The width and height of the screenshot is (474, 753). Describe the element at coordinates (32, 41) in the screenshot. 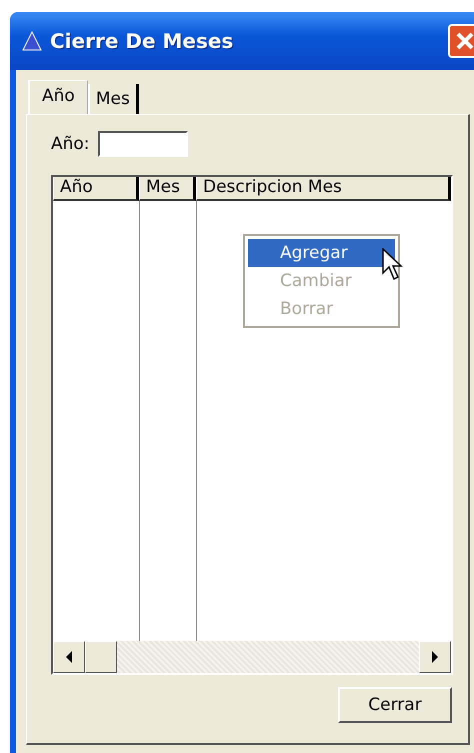

I see `app-icon` at that location.